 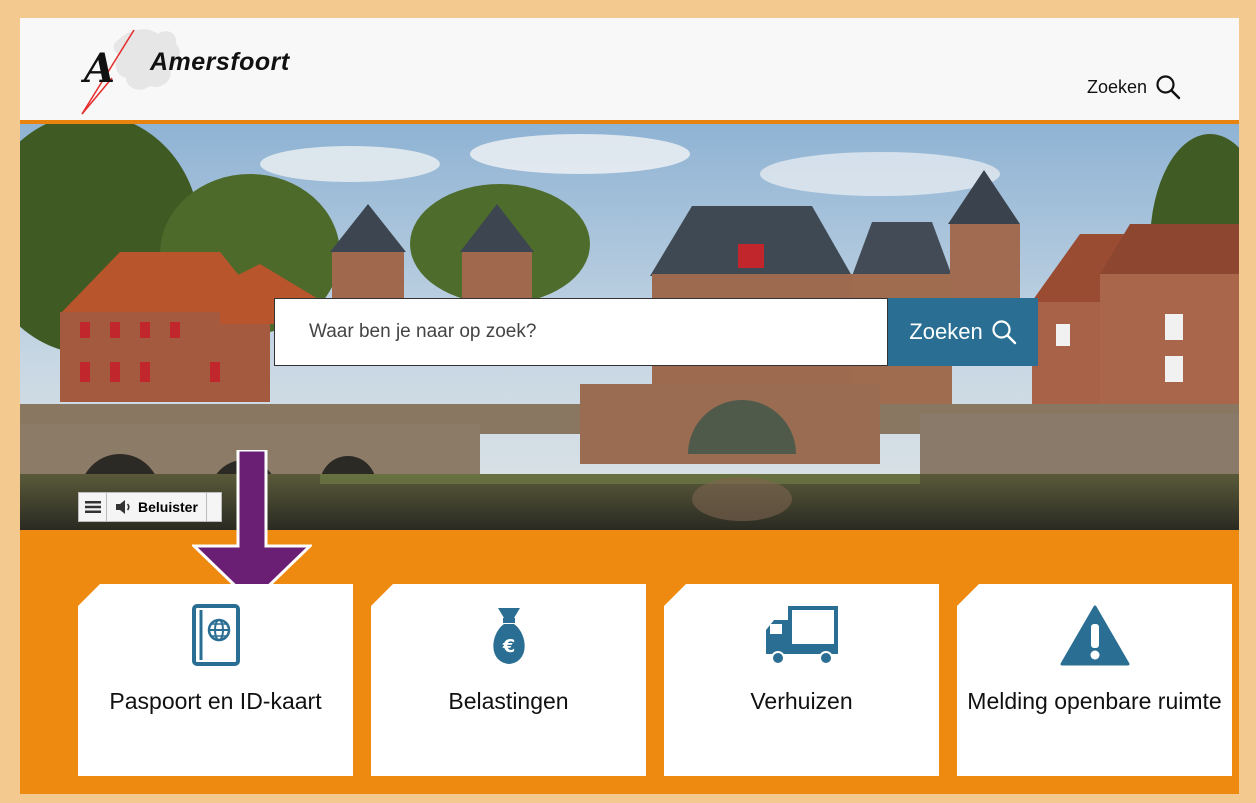 What do you see at coordinates (215, 635) in the screenshot?
I see `passport-icon` at bounding box center [215, 635].